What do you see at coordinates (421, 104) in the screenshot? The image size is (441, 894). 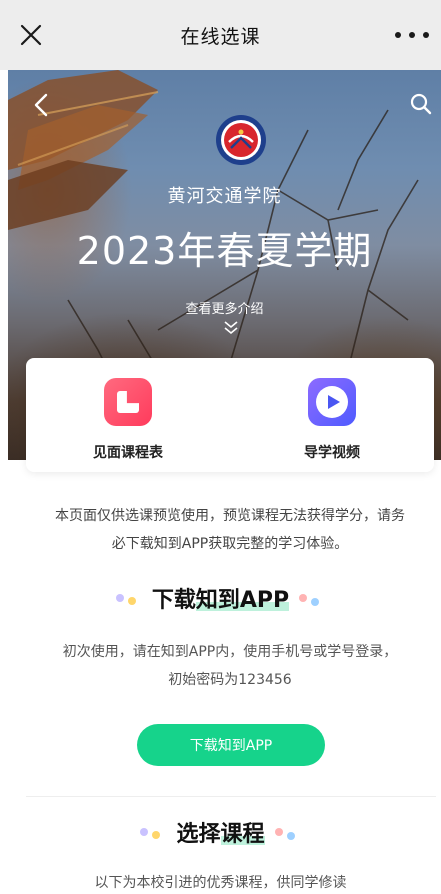 I see `search-icon` at bounding box center [421, 104].